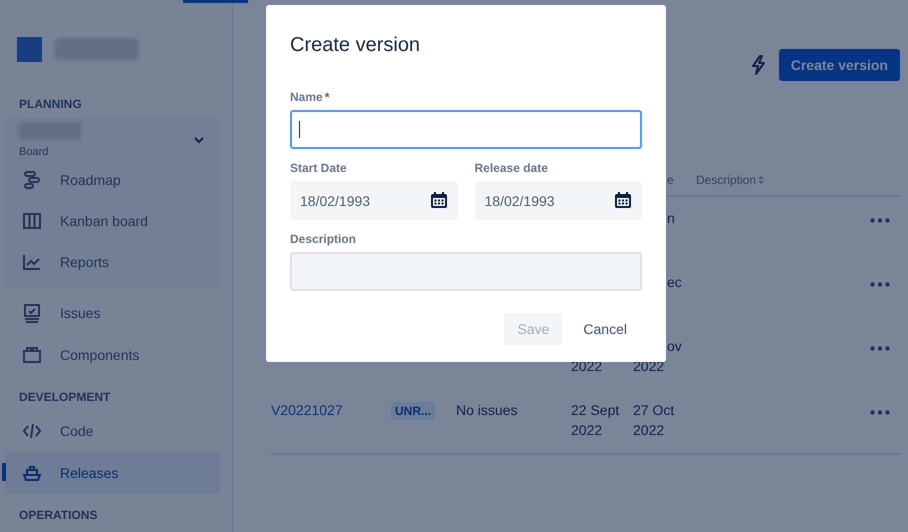  Describe the element at coordinates (466, 129) in the screenshot. I see `name-input-field` at that location.